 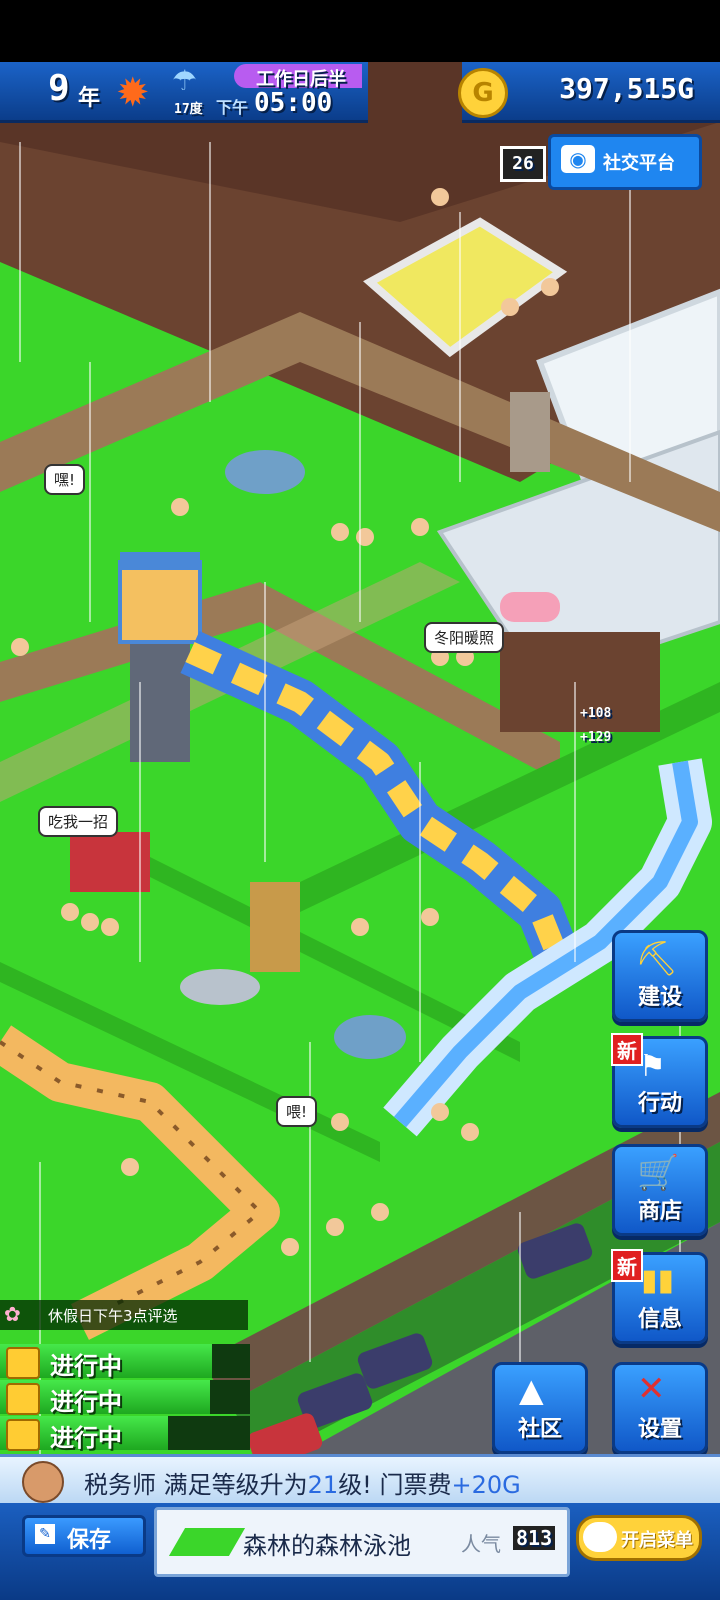 What do you see at coordinates (297, 1111) in the screenshot?
I see `speech-bubble: 喂!` at bounding box center [297, 1111].